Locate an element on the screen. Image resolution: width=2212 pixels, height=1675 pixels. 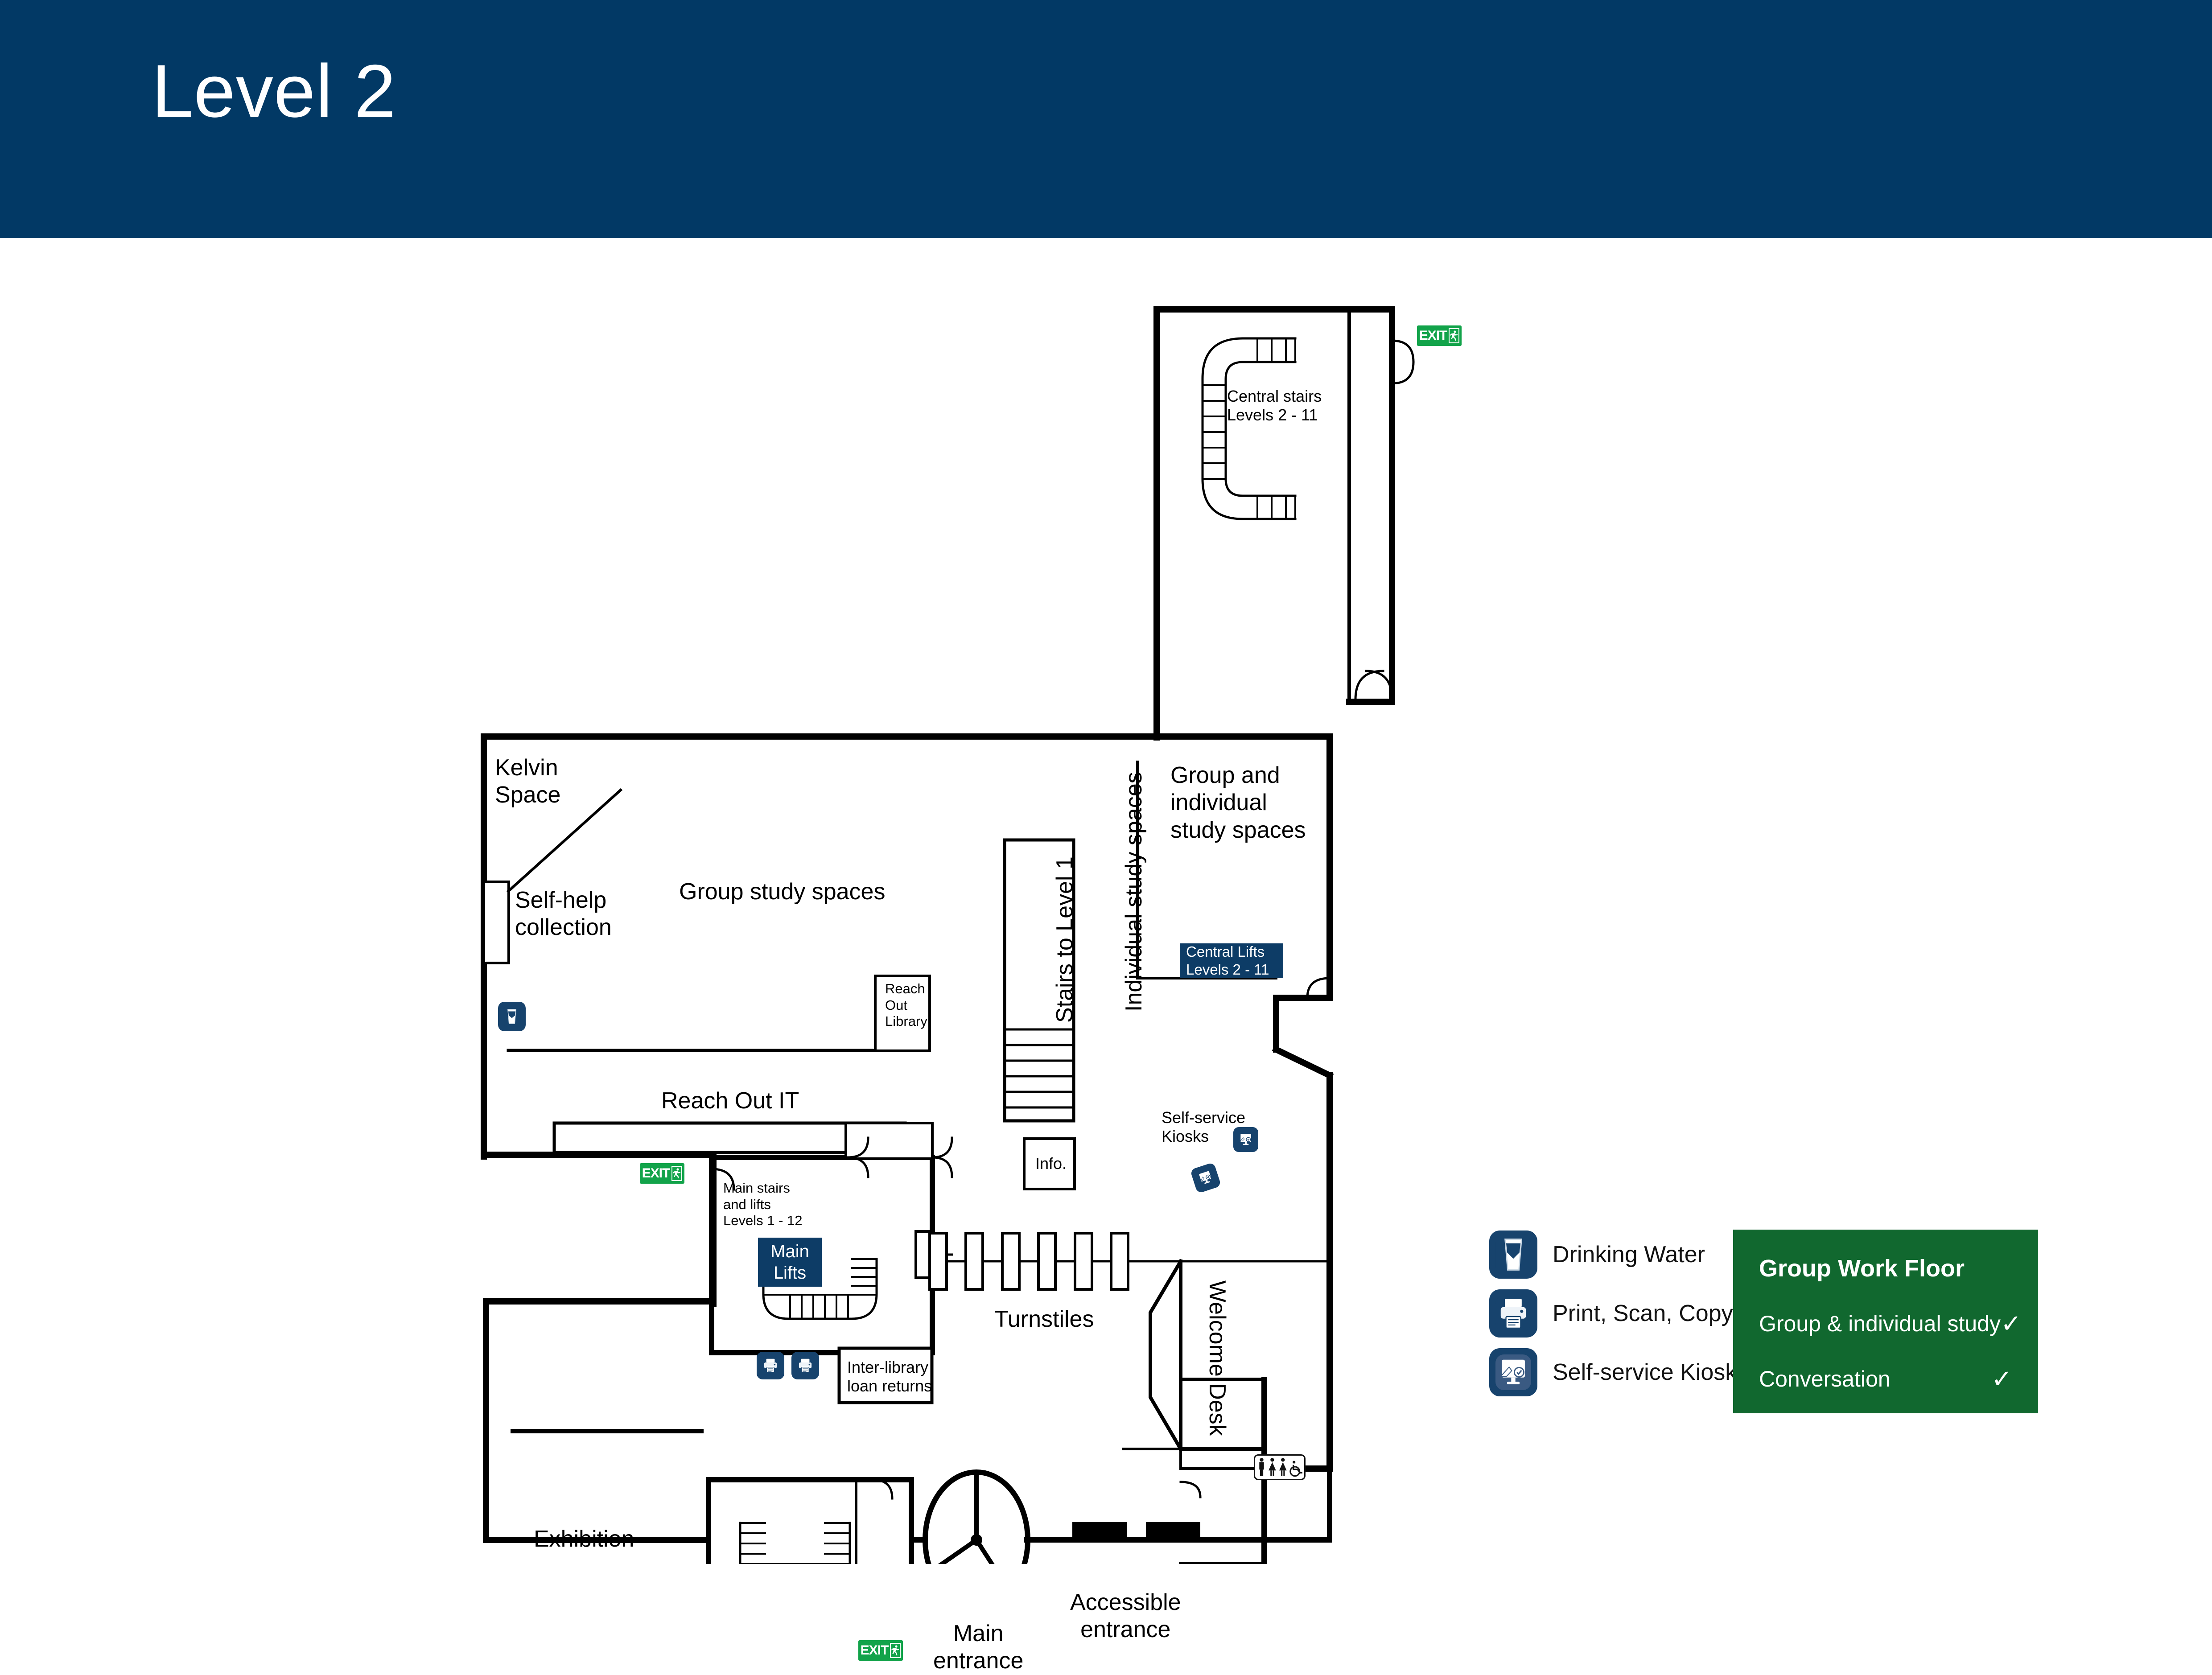
exit-sign-mid-left: EXIT is located at coordinates (662, 1173).